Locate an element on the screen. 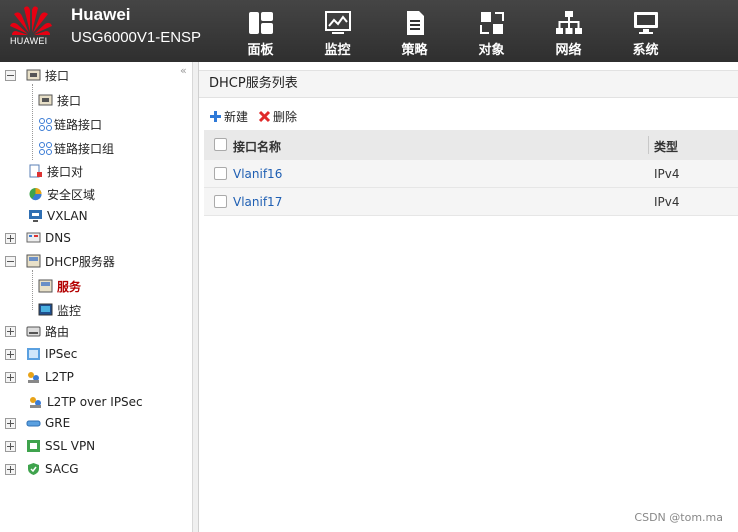  delete-button-label: 删除 is located at coordinates (285, 116).